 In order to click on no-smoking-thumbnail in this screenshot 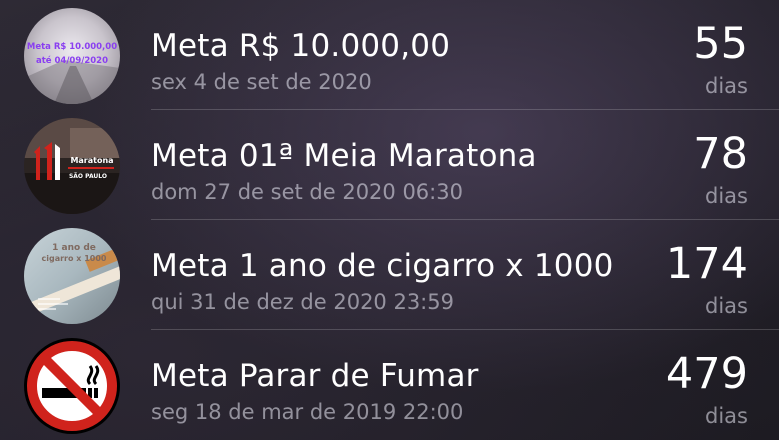, I will do `click(72, 386)`.